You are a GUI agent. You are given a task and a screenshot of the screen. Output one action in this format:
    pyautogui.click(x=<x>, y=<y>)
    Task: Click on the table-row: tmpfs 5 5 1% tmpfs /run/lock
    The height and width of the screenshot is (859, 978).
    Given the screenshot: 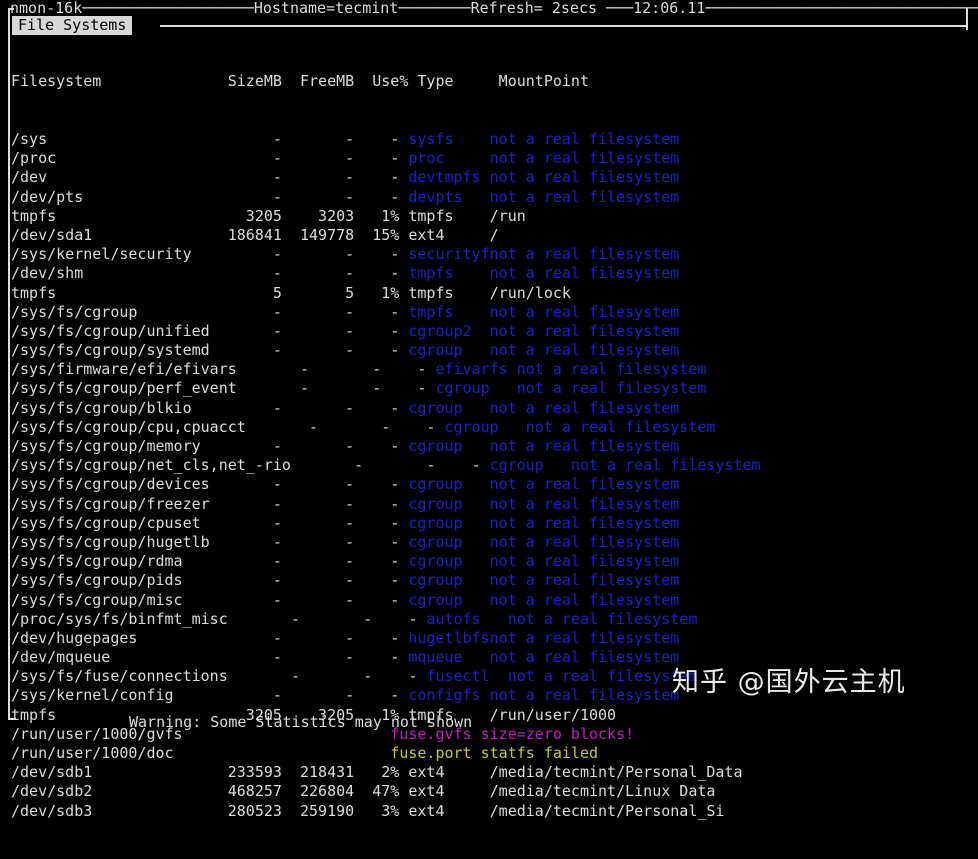 What is the action you would take?
    pyautogui.click(x=386, y=293)
    